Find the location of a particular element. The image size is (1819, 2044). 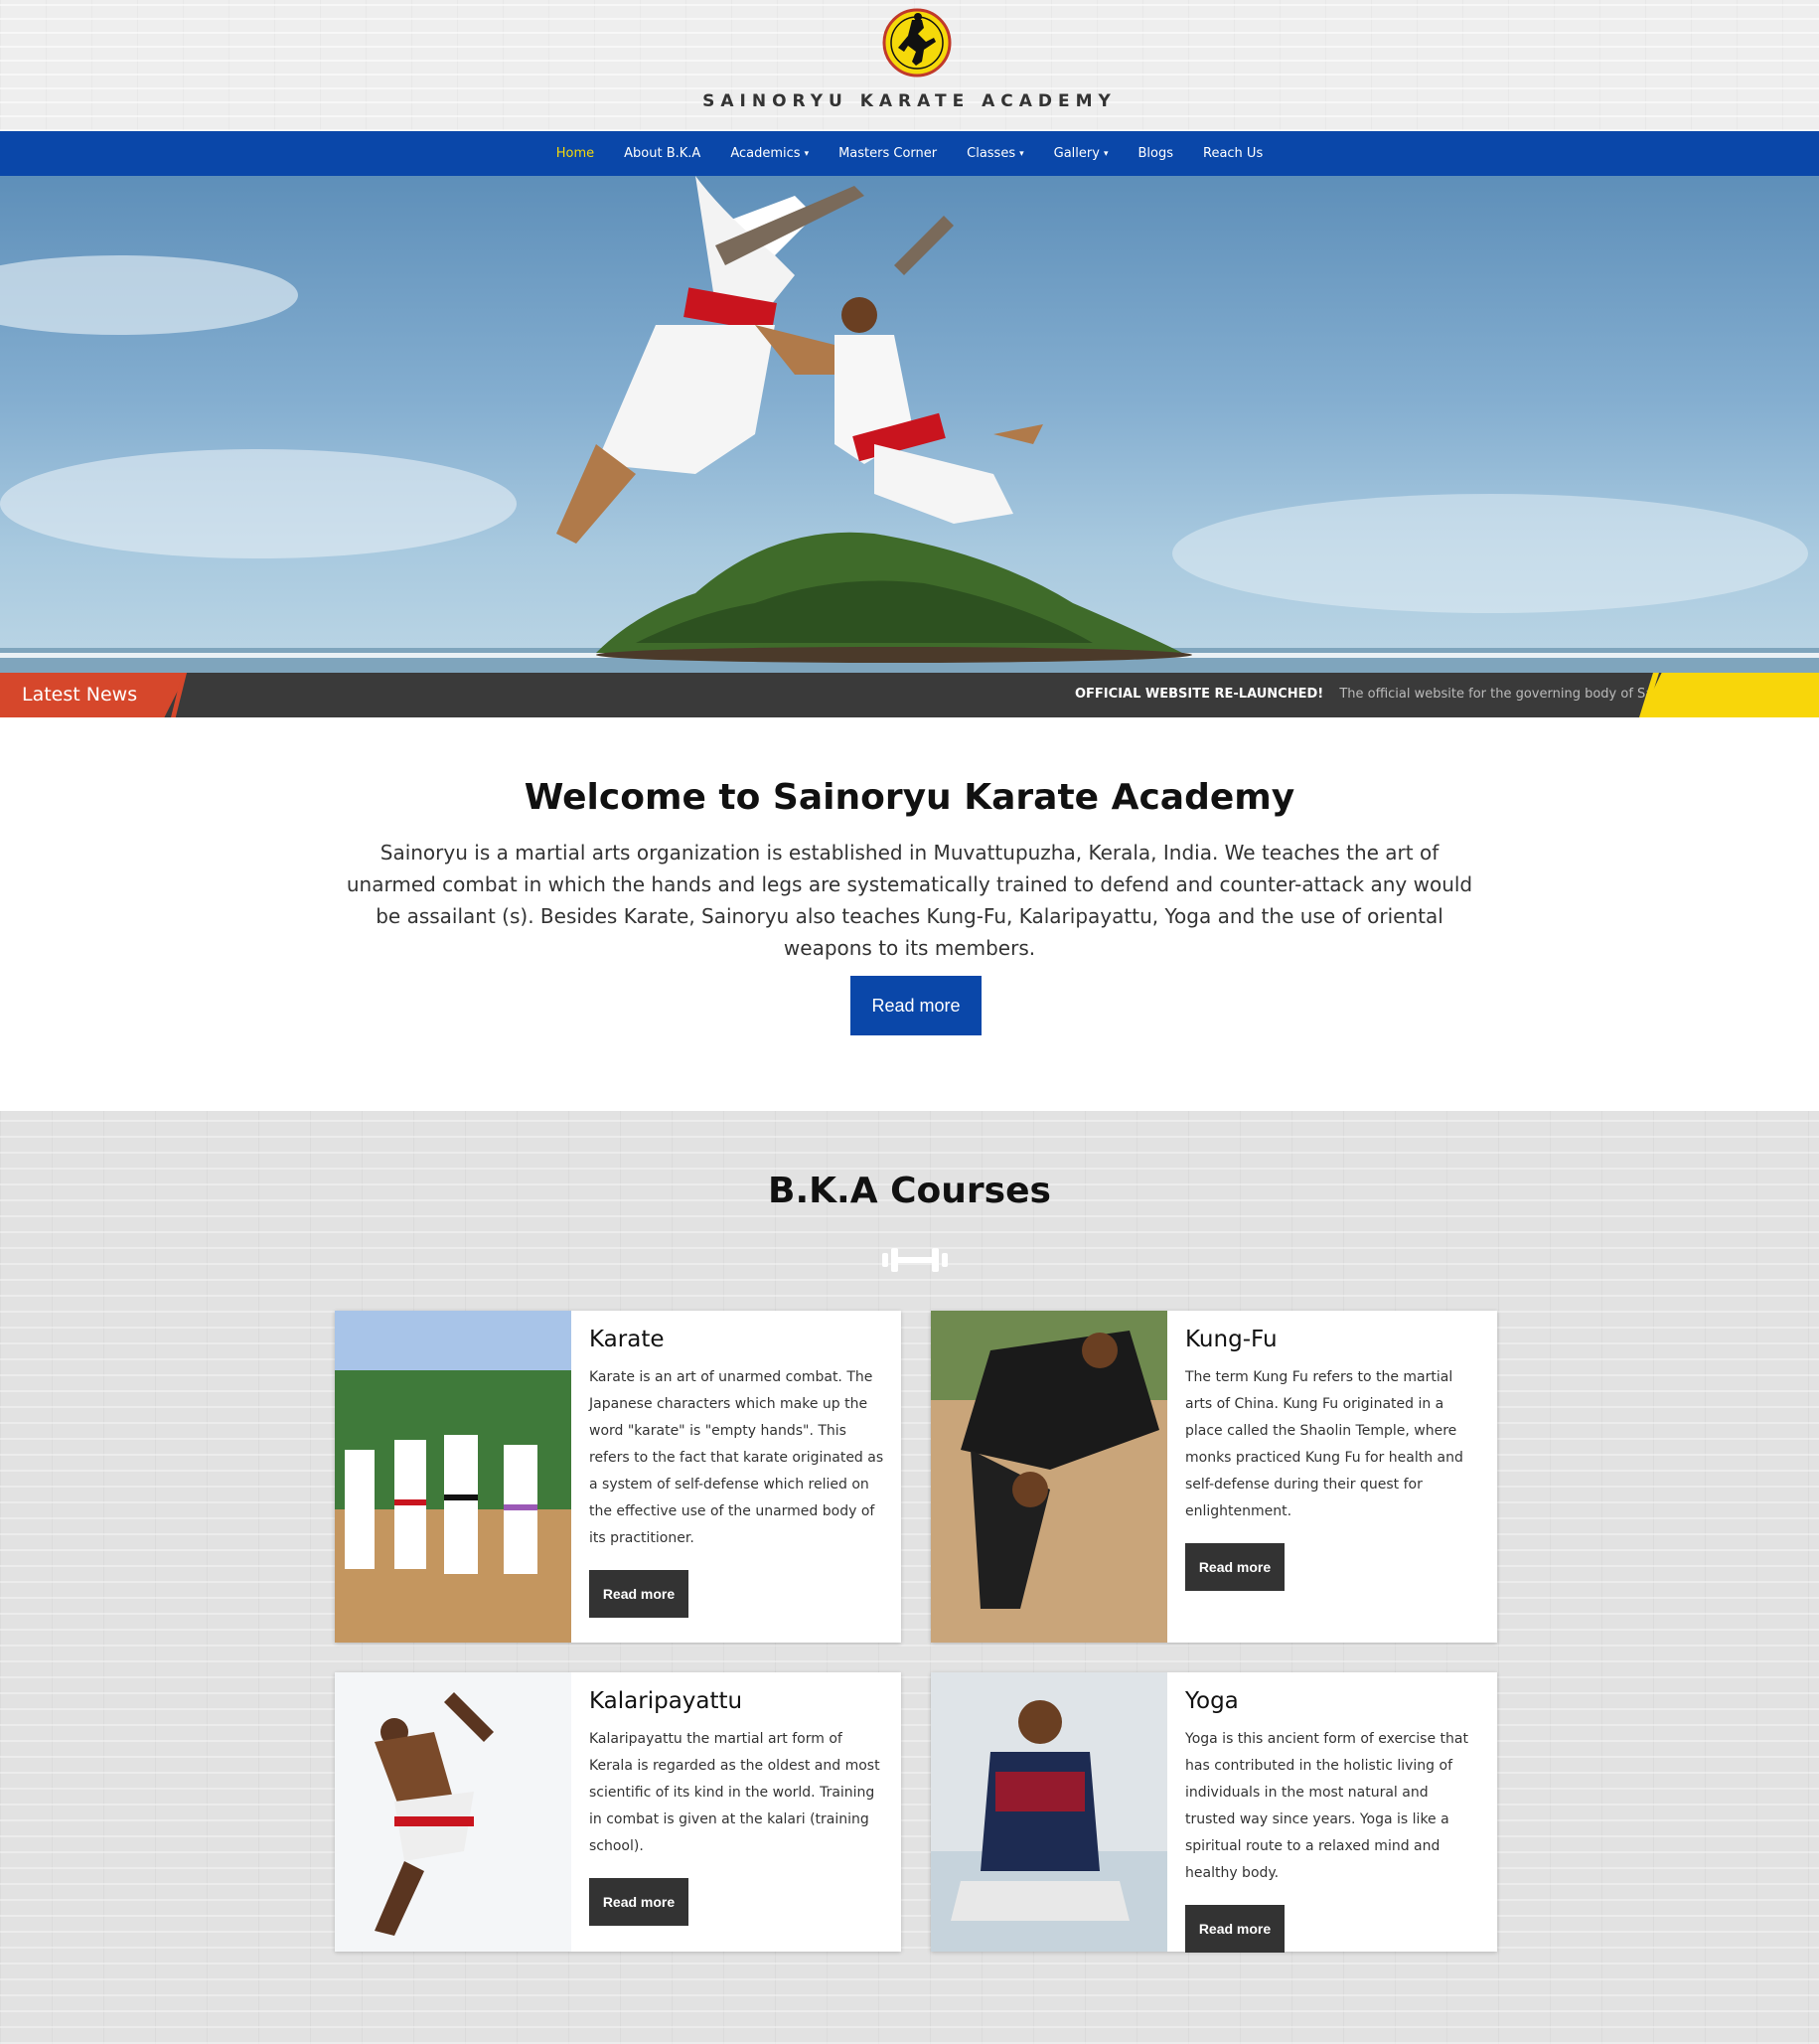

nav-item-masters-corner: Masters Corner is located at coordinates (888, 153).